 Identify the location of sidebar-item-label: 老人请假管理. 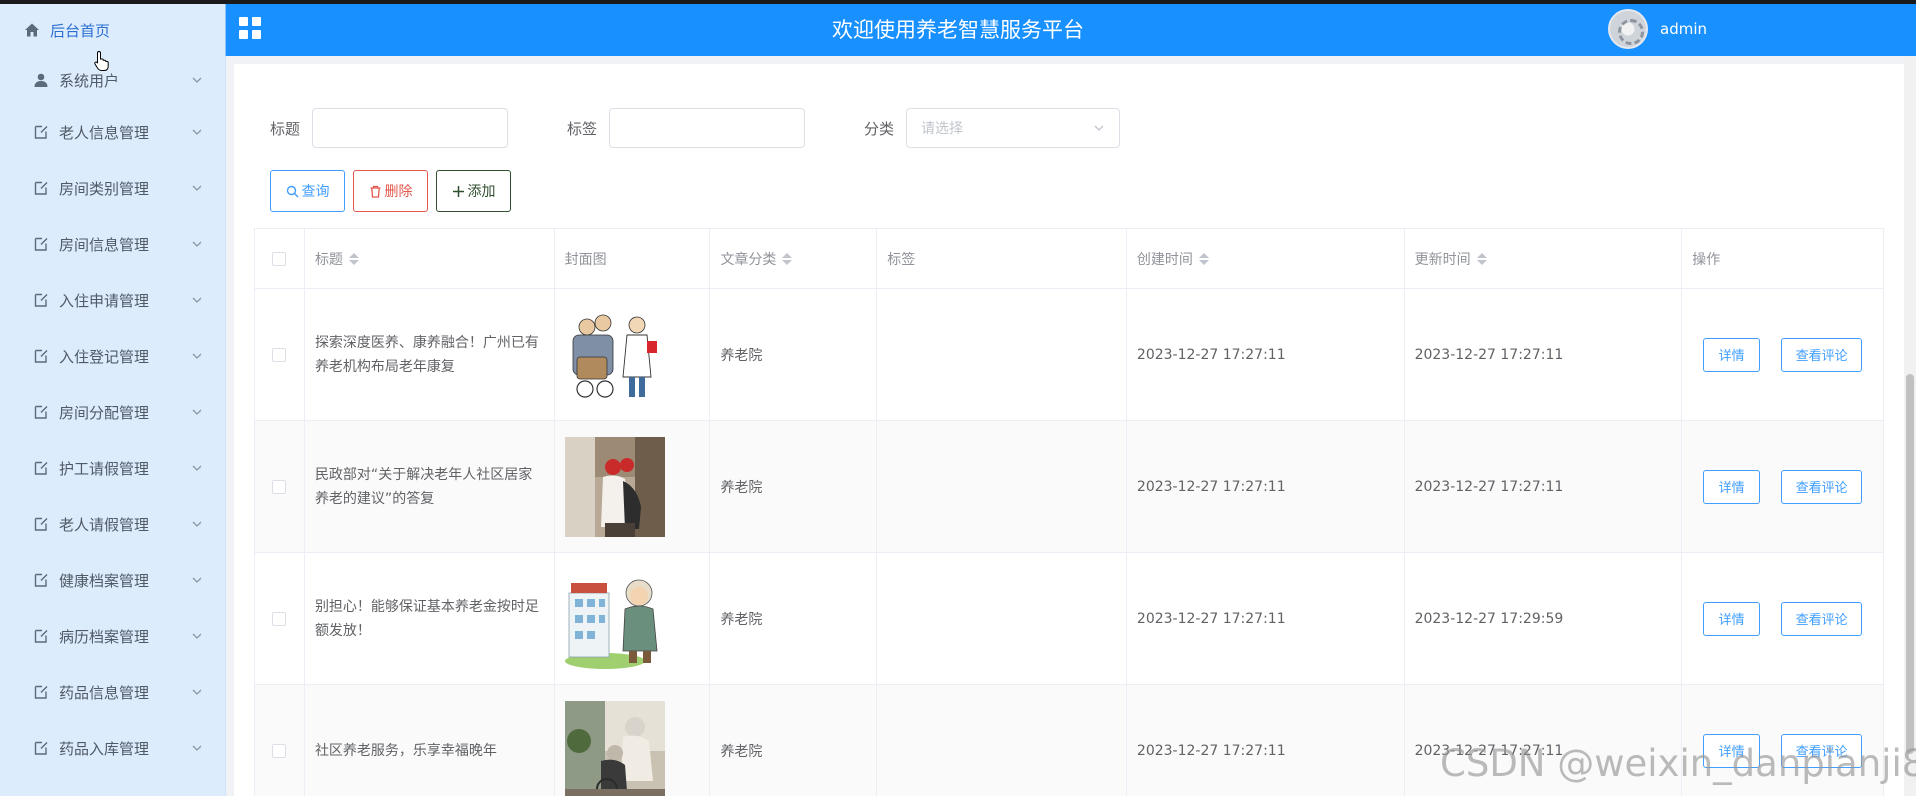
(104, 524).